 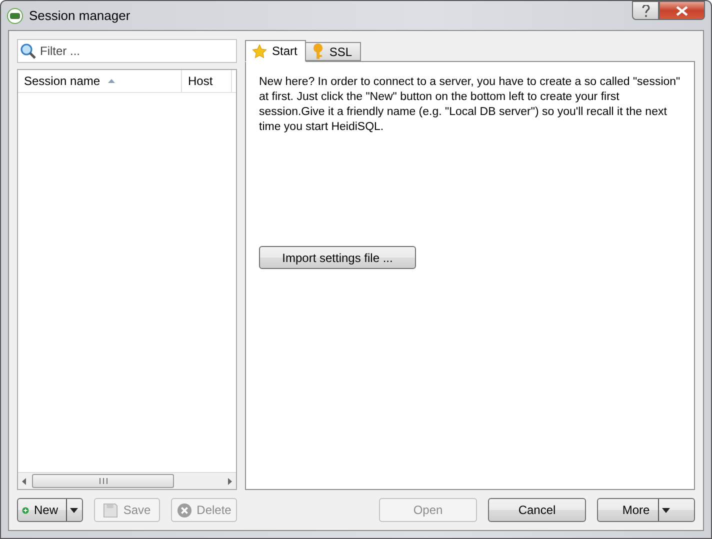 I want to click on dialog-button: Cancel, so click(x=537, y=510).